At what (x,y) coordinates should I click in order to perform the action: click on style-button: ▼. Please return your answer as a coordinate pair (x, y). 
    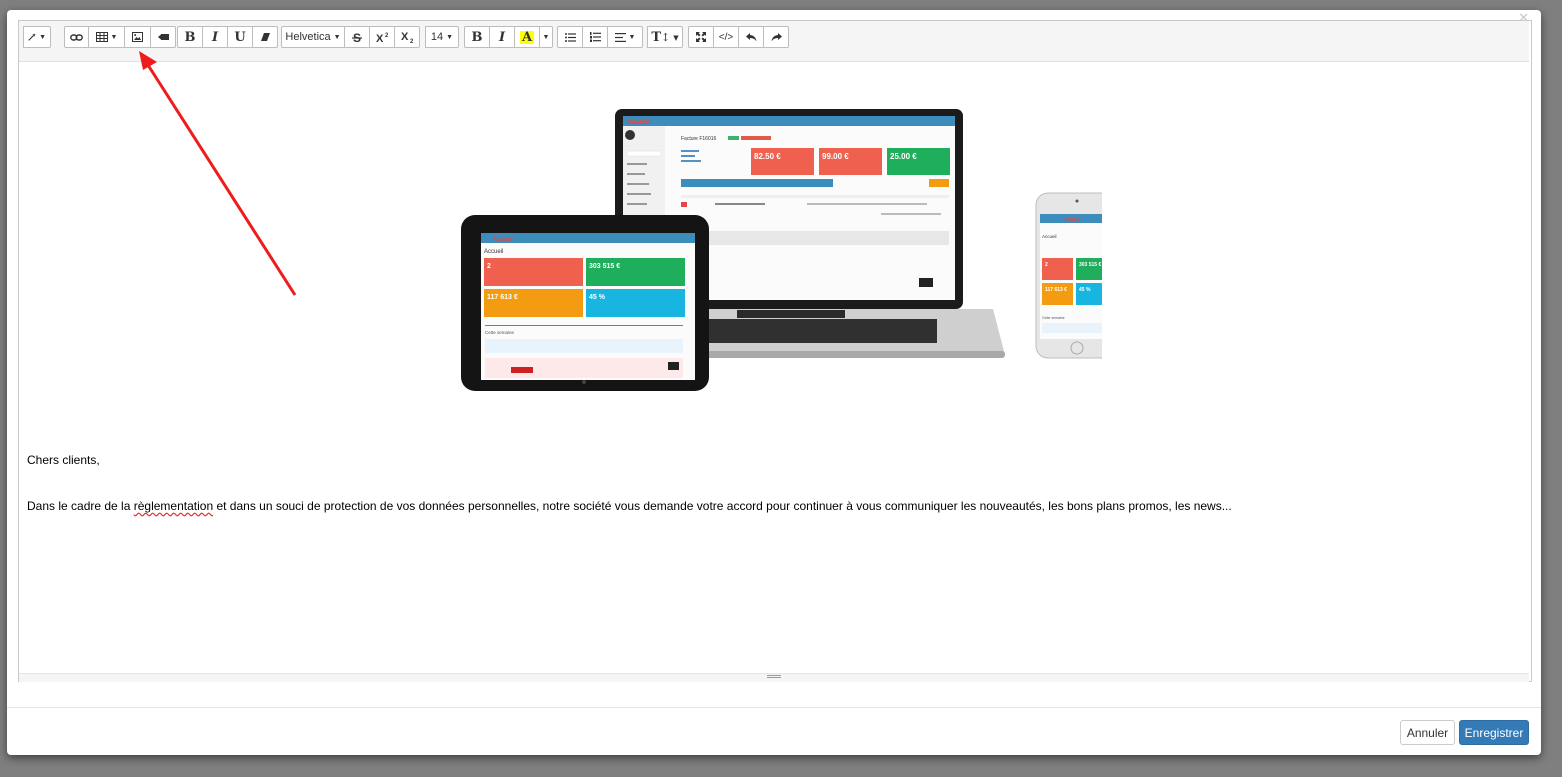
    Looking at the image, I should click on (37, 37).